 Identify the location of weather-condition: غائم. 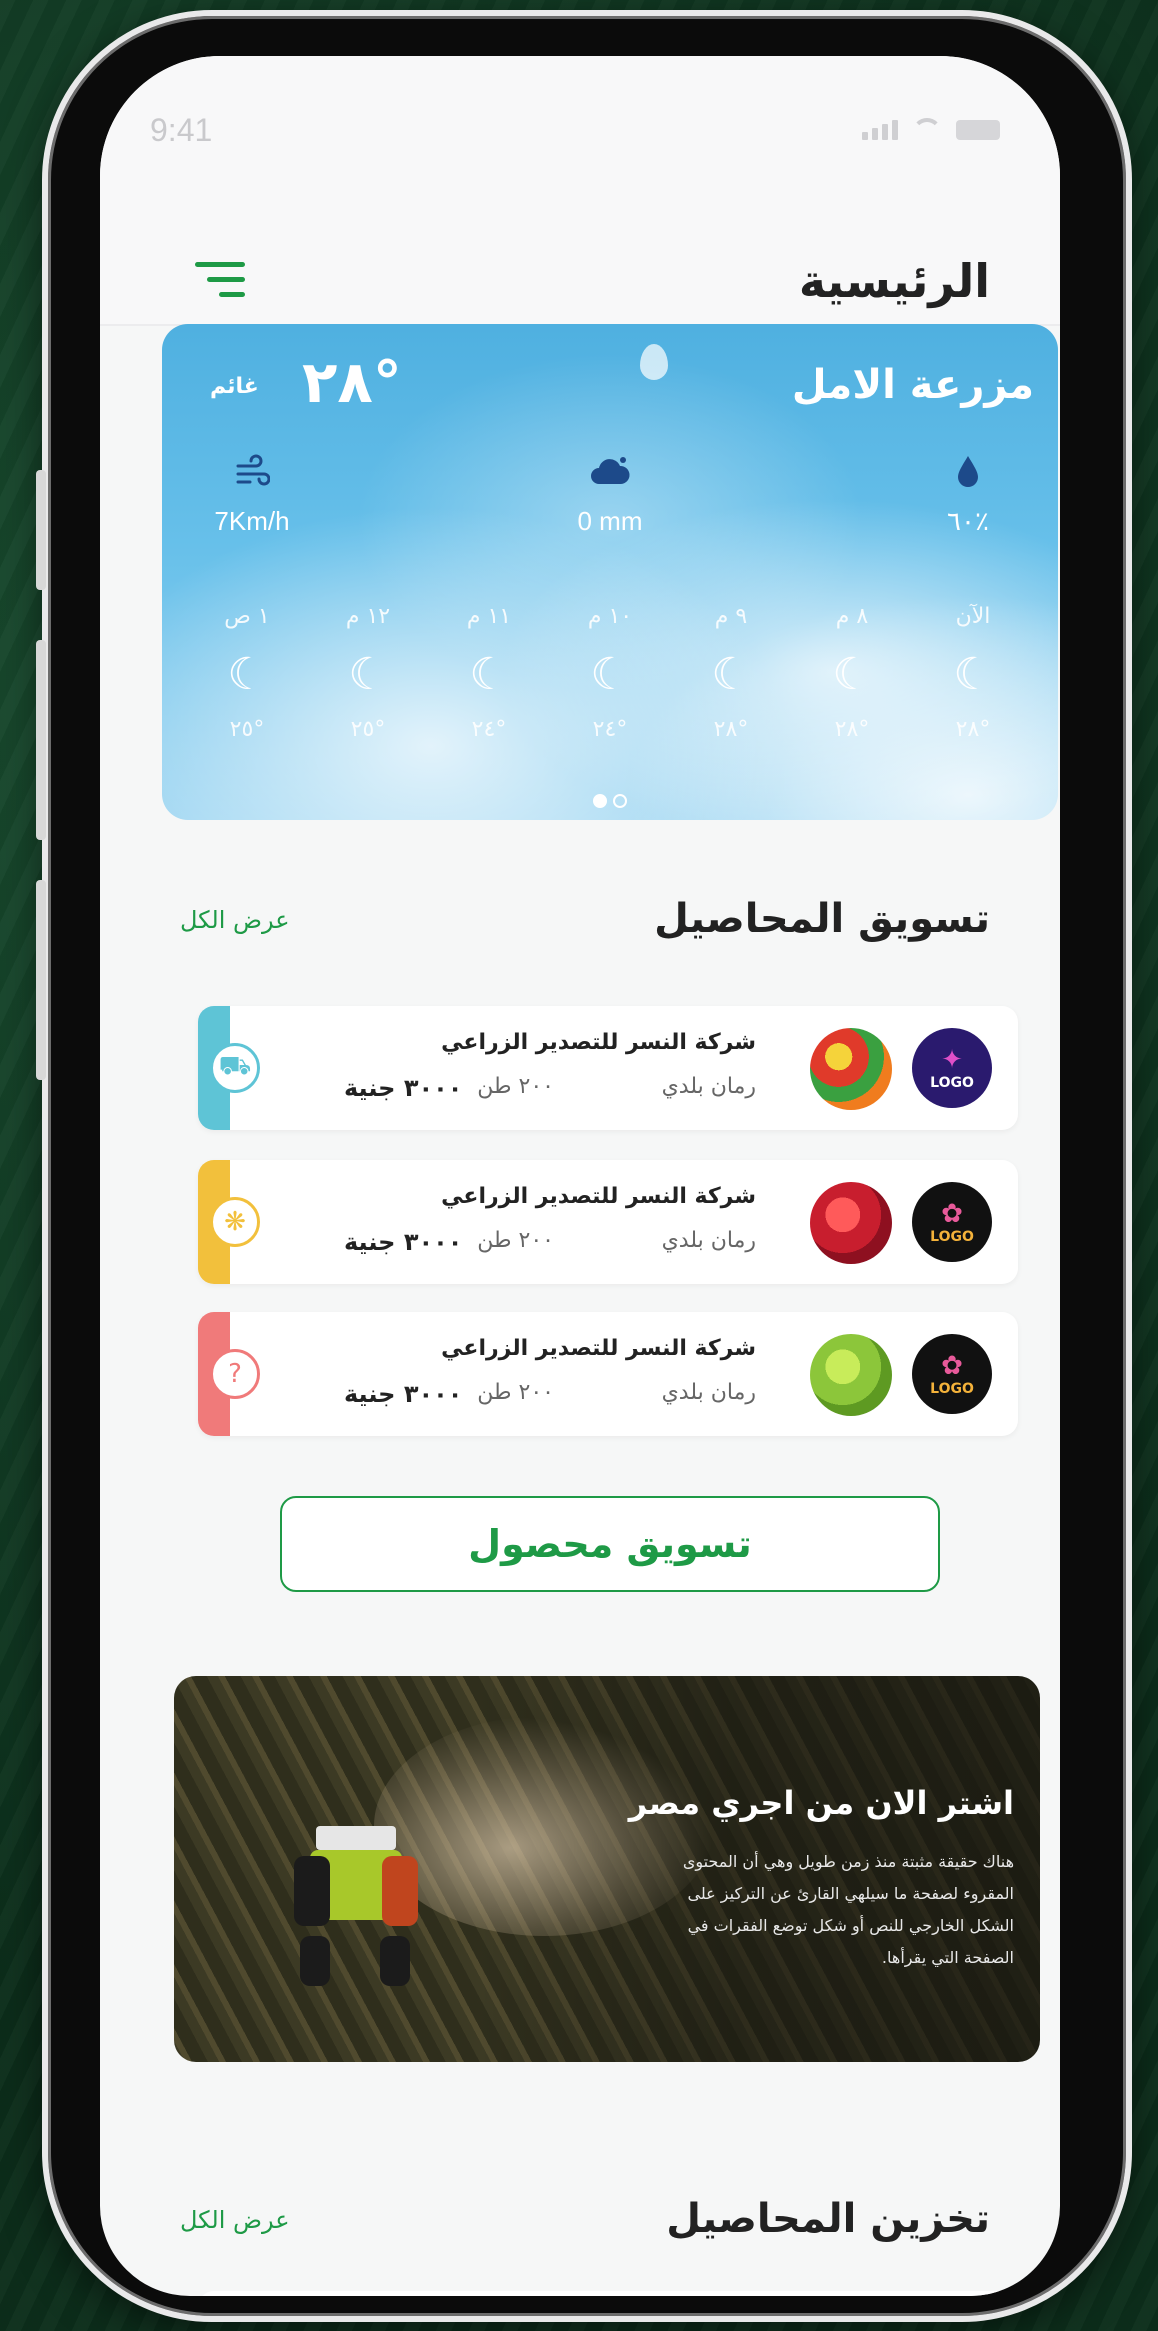
(234, 386).